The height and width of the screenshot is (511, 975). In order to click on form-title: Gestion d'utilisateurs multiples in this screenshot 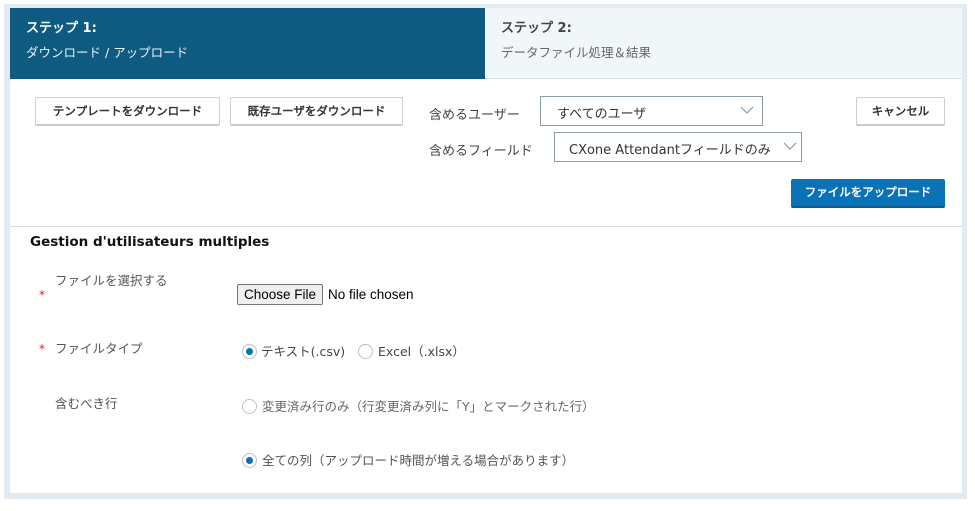, I will do `click(150, 242)`.